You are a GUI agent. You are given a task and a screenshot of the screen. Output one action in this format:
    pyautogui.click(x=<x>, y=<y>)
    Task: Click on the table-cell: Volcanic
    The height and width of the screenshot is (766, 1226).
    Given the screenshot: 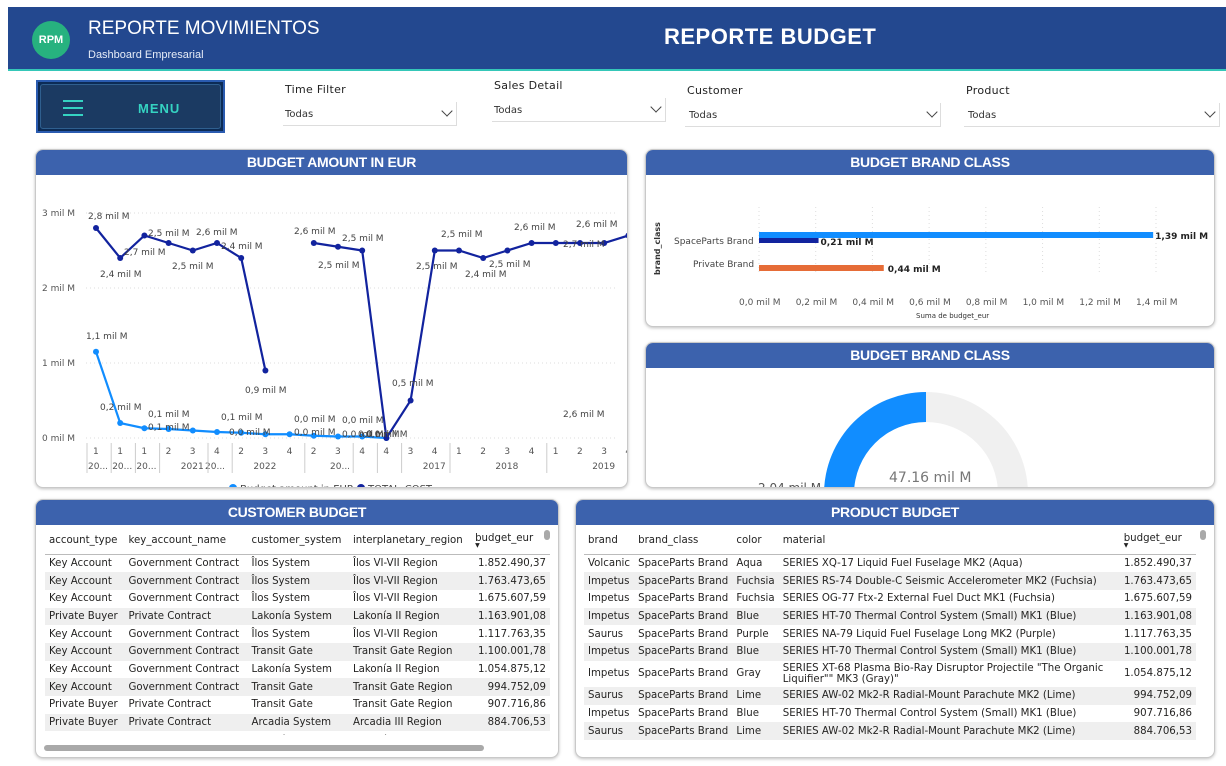 What is the action you would take?
    pyautogui.click(x=609, y=564)
    